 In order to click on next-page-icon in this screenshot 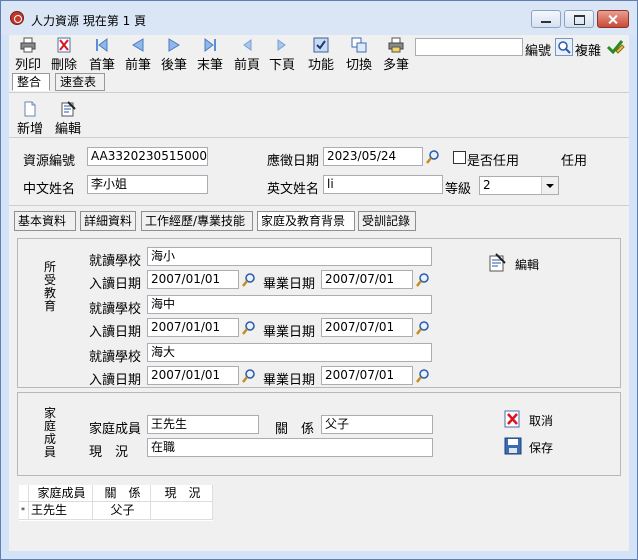, I will do `click(281, 45)`.